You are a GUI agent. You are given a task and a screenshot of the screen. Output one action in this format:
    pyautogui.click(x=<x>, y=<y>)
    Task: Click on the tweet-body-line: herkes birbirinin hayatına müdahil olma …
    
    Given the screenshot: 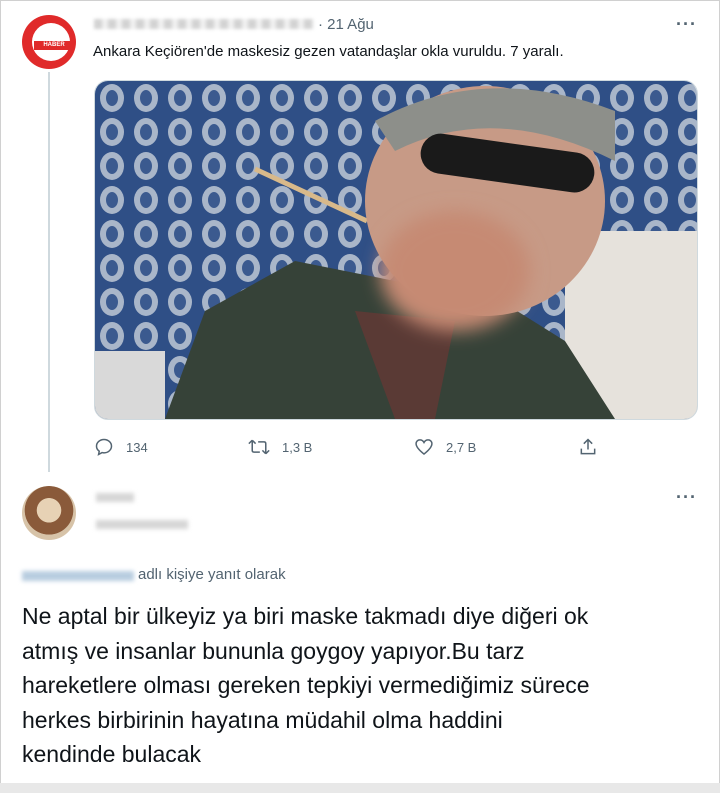 What is the action you would take?
    pyautogui.click(x=262, y=719)
    